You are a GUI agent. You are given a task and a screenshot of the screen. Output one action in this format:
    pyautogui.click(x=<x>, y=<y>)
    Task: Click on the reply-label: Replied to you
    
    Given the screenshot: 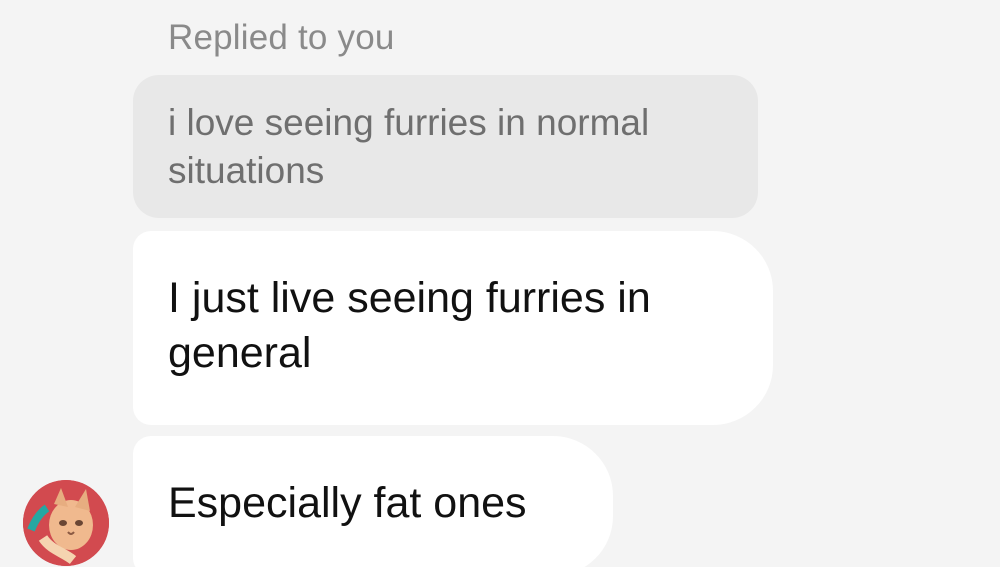 What is the action you would take?
    pyautogui.click(x=281, y=37)
    